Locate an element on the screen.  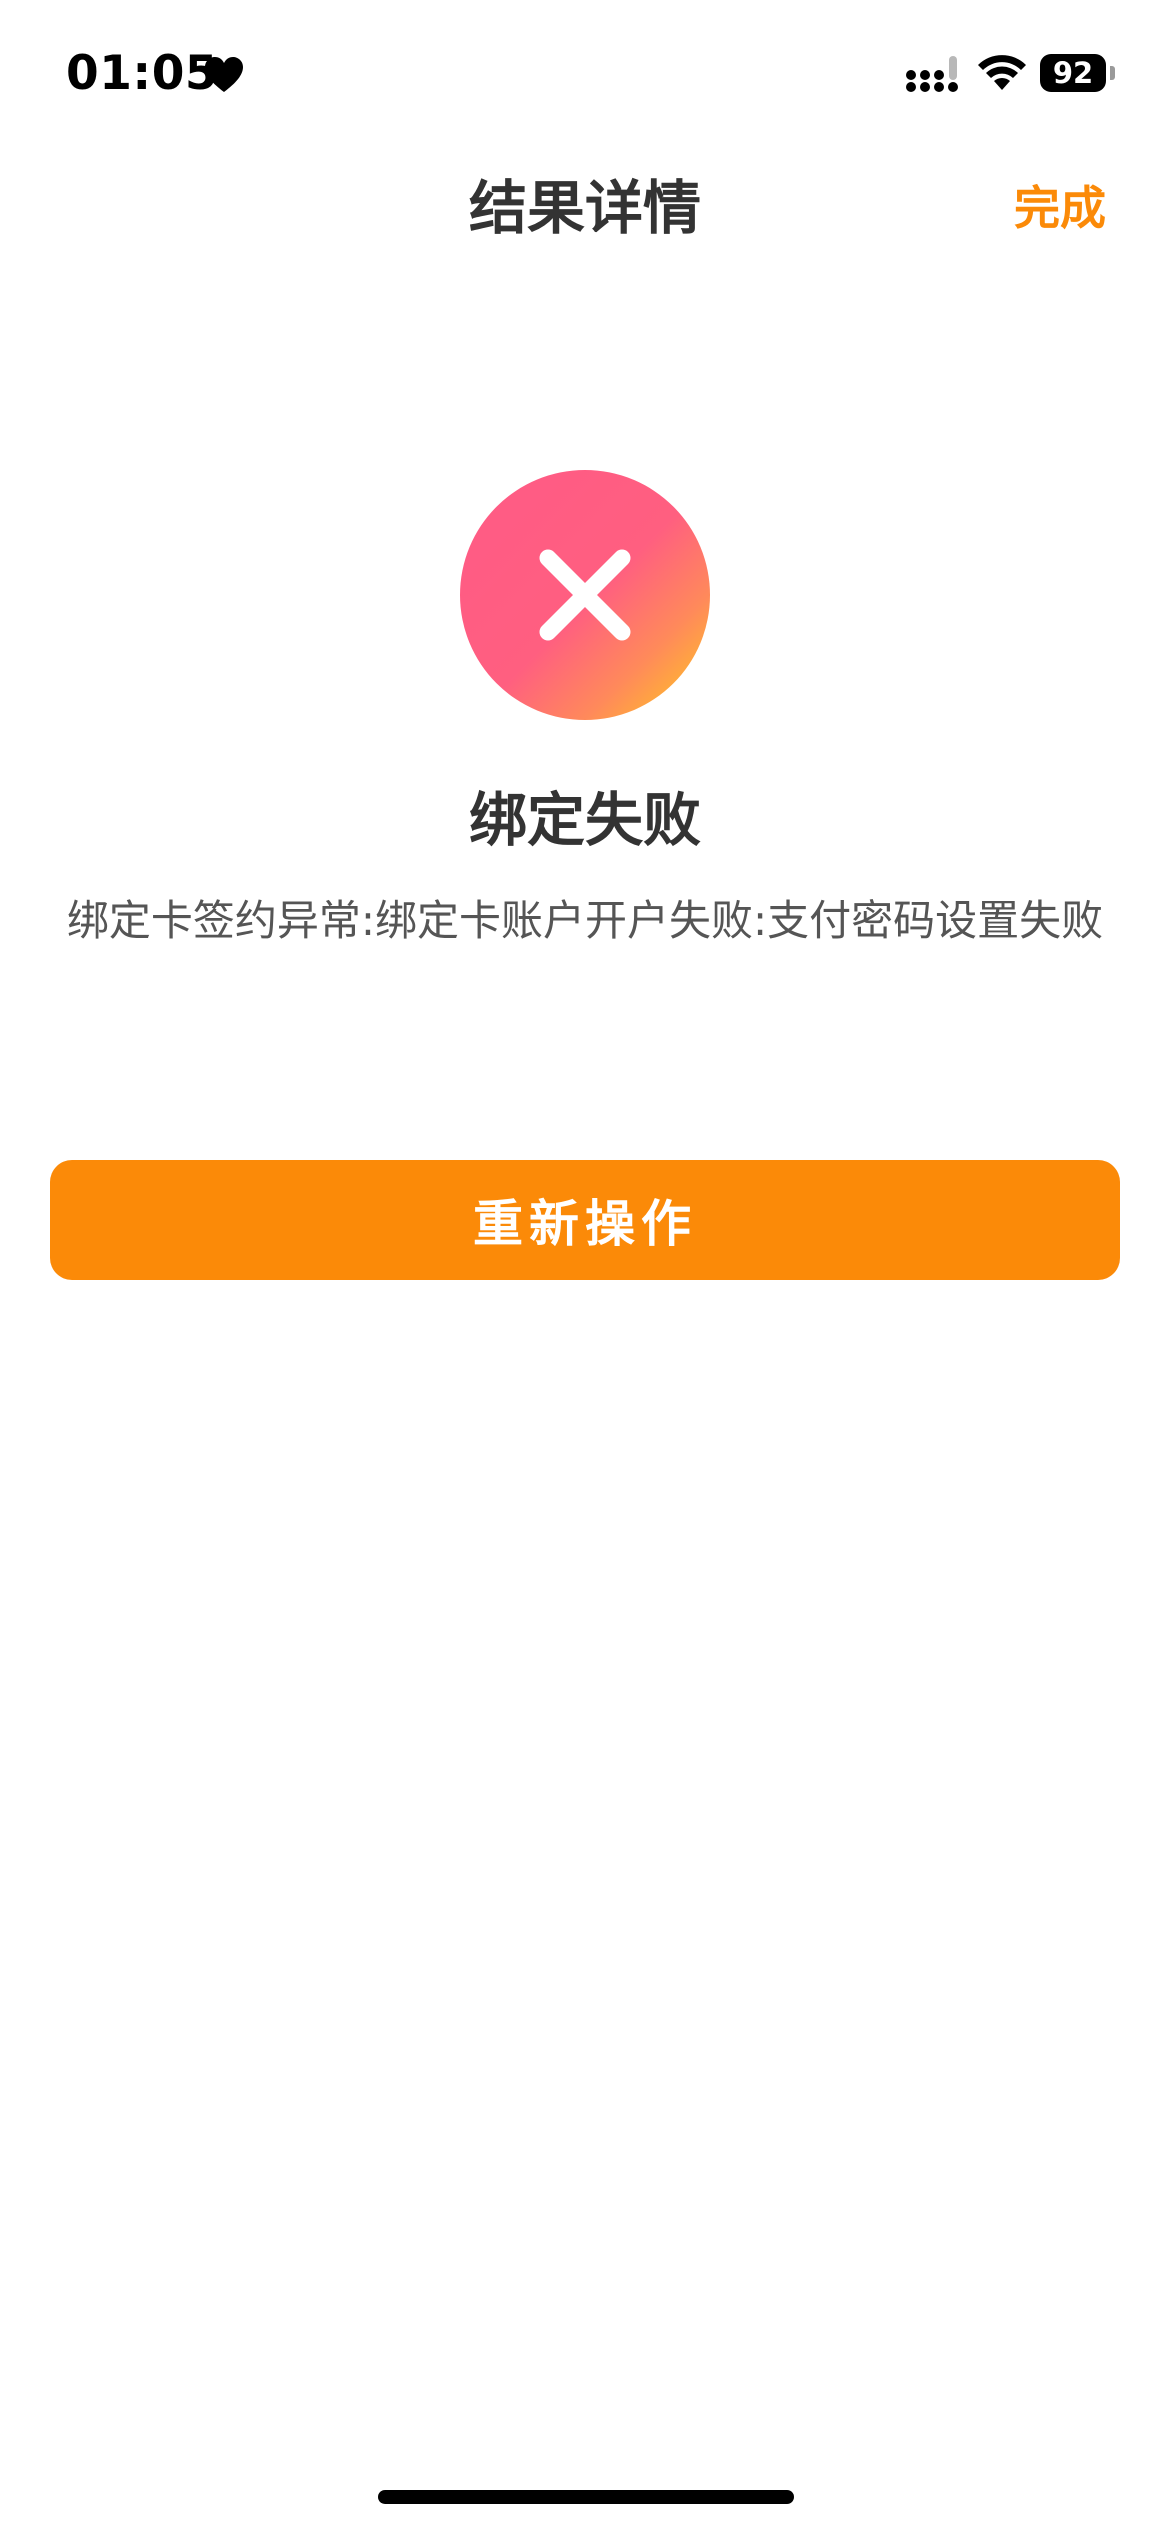
heart-icon is located at coordinates (224, 74).